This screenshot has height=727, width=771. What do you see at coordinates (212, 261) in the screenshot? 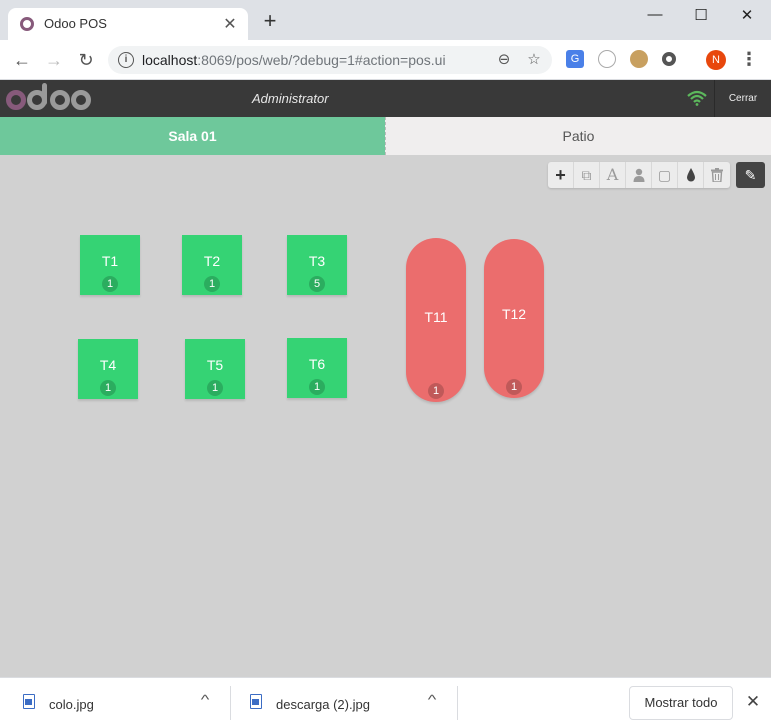
I see `table-name: T2` at bounding box center [212, 261].